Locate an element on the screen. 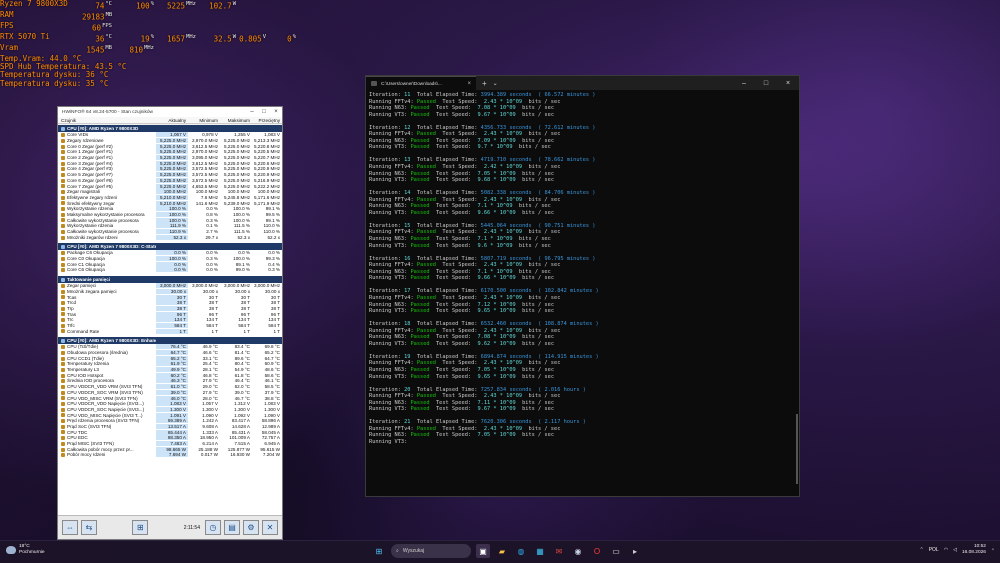  close-tab-icon: × is located at coordinates (469, 84).